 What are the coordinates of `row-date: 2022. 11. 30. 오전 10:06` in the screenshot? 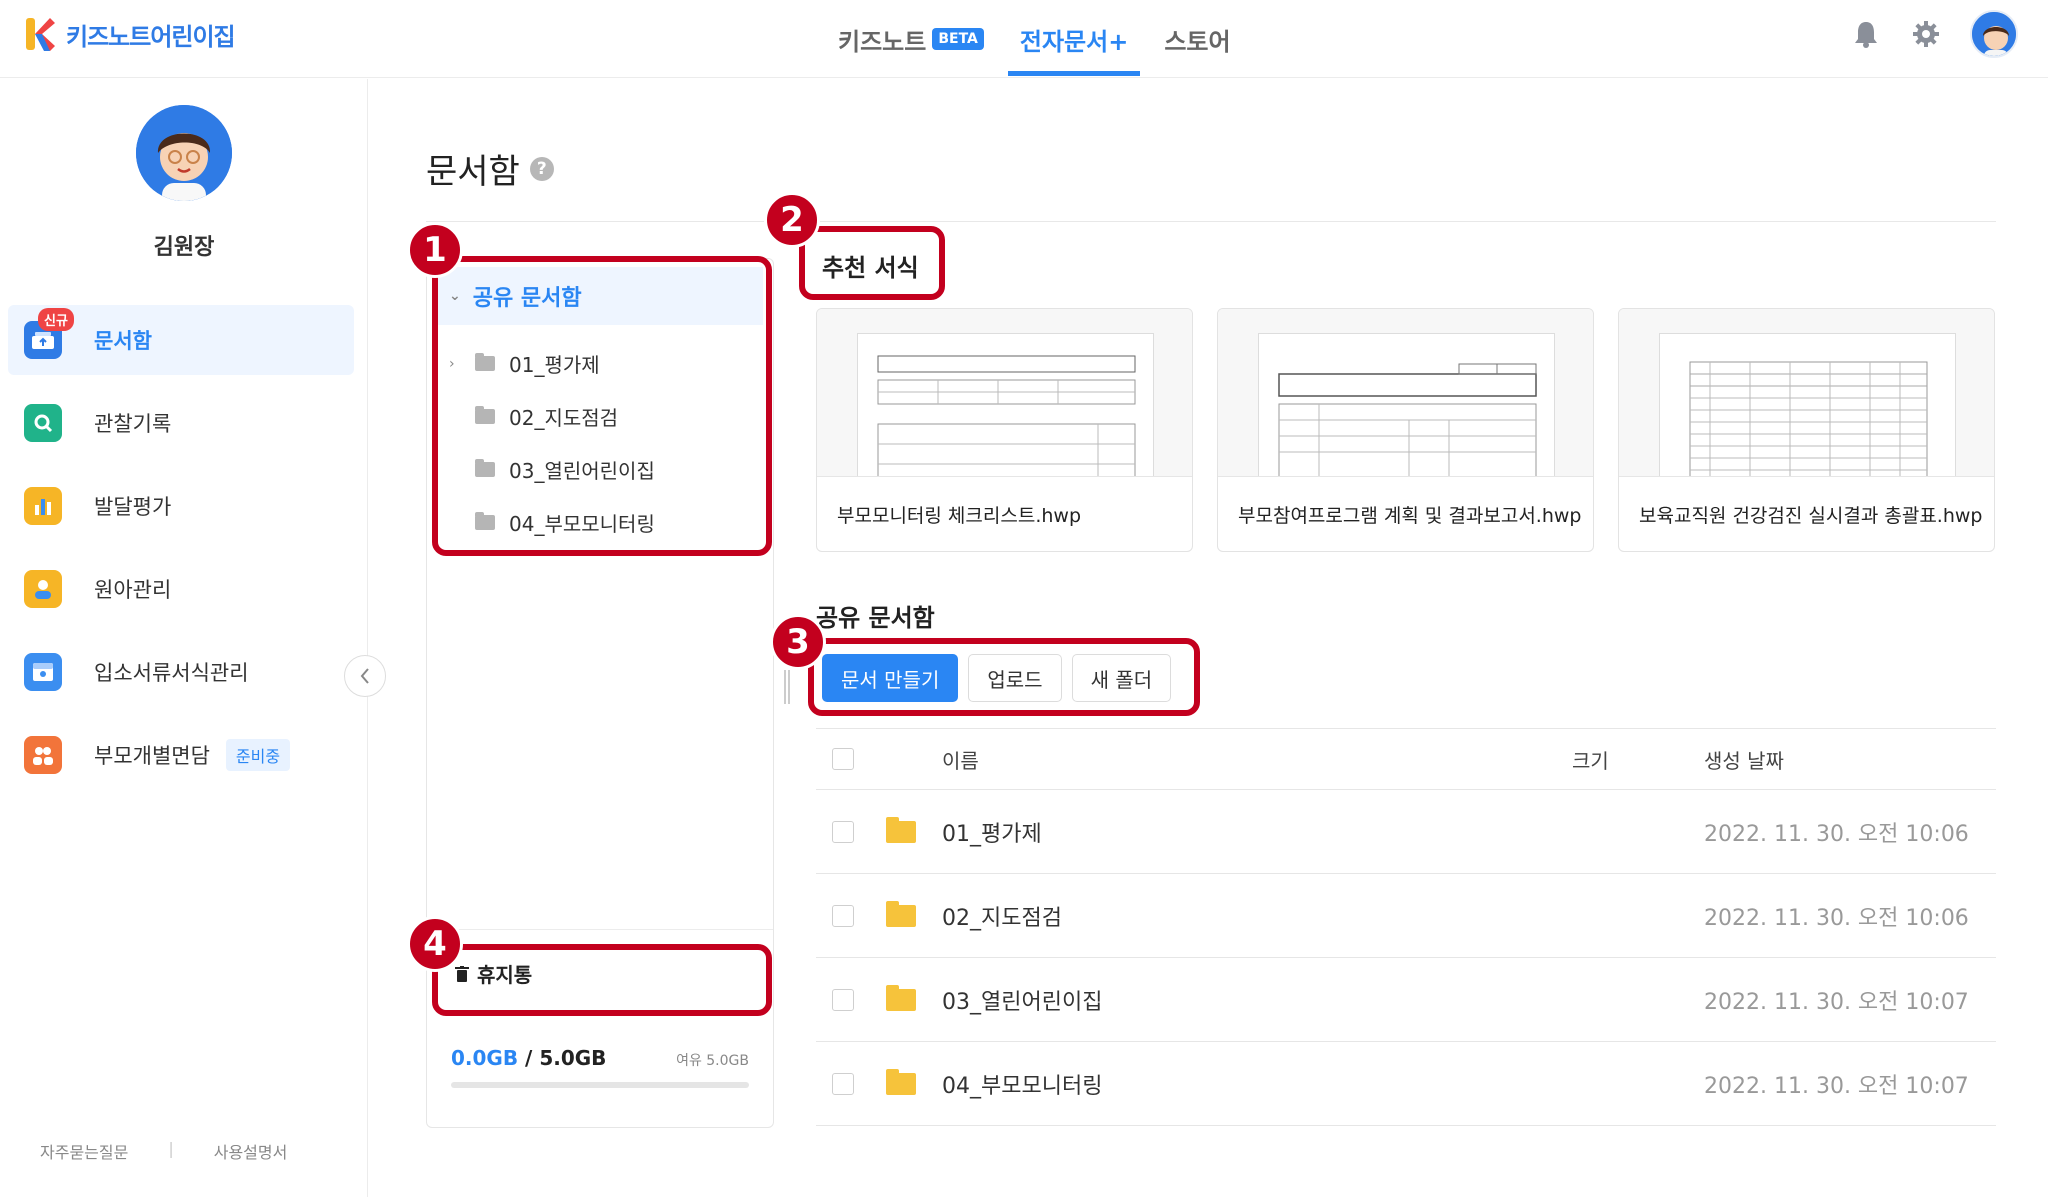 It's located at (1836, 918).